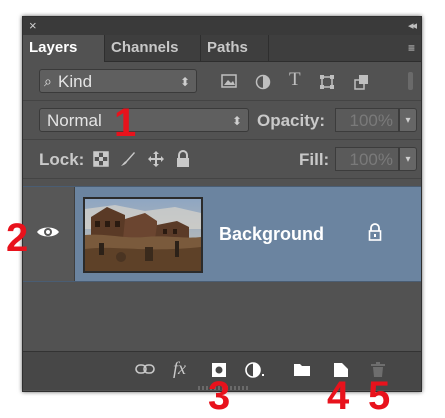 This screenshot has height=418, width=445. Describe the element at coordinates (219, 396) in the screenshot. I see `annotation-3: 3` at that location.